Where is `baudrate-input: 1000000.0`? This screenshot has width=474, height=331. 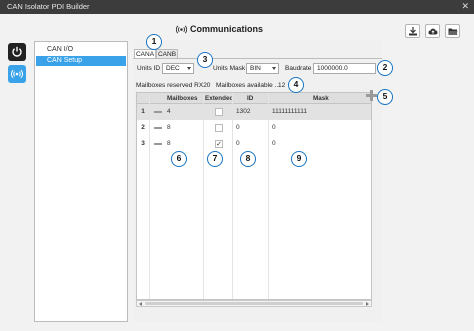
baudrate-input: 1000000.0 is located at coordinates (344, 68).